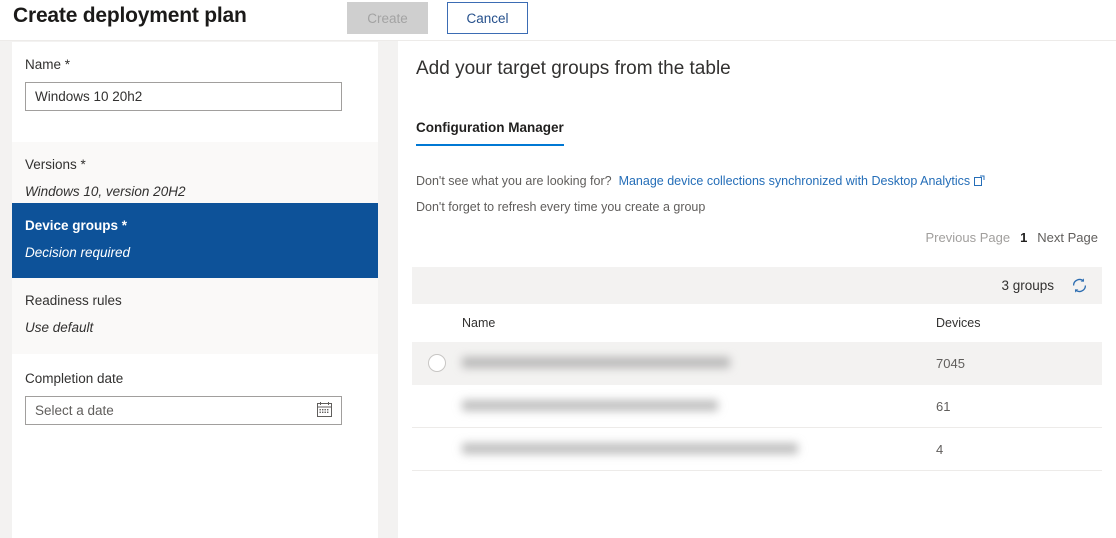 The height and width of the screenshot is (538, 1116). What do you see at coordinates (183, 96) in the screenshot?
I see `name-input: Windows 10 20h2` at bounding box center [183, 96].